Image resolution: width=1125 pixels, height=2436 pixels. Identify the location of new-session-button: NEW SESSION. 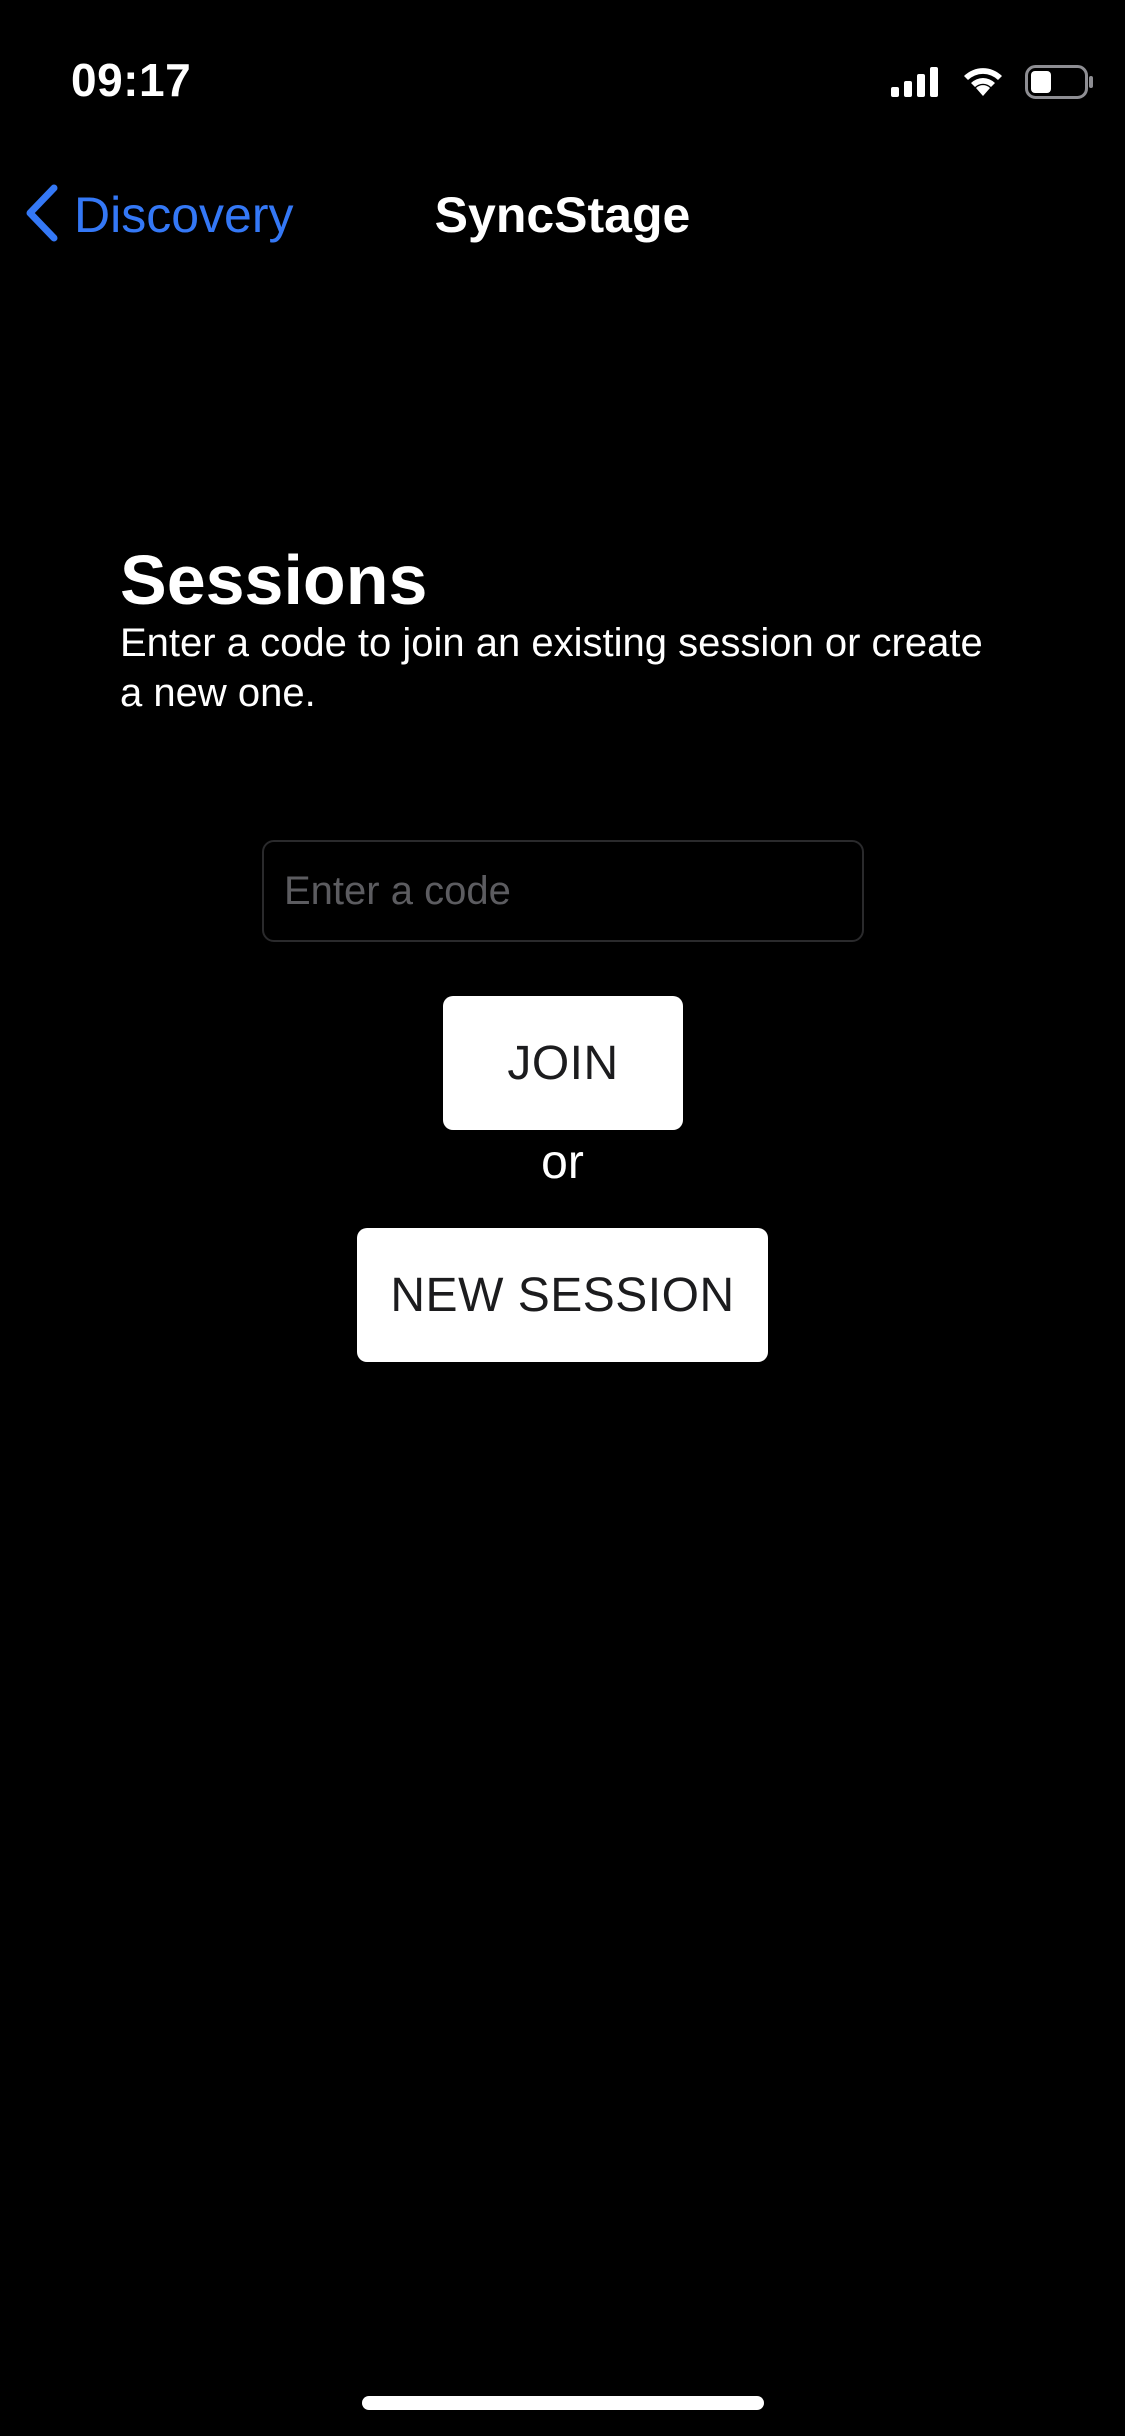
(562, 1295).